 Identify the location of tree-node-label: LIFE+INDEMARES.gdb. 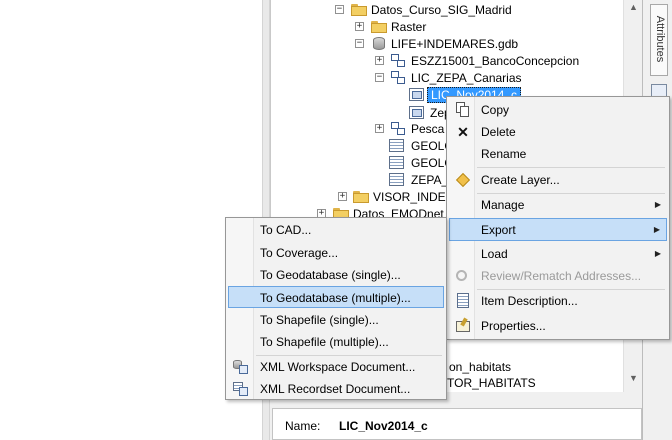
(455, 44).